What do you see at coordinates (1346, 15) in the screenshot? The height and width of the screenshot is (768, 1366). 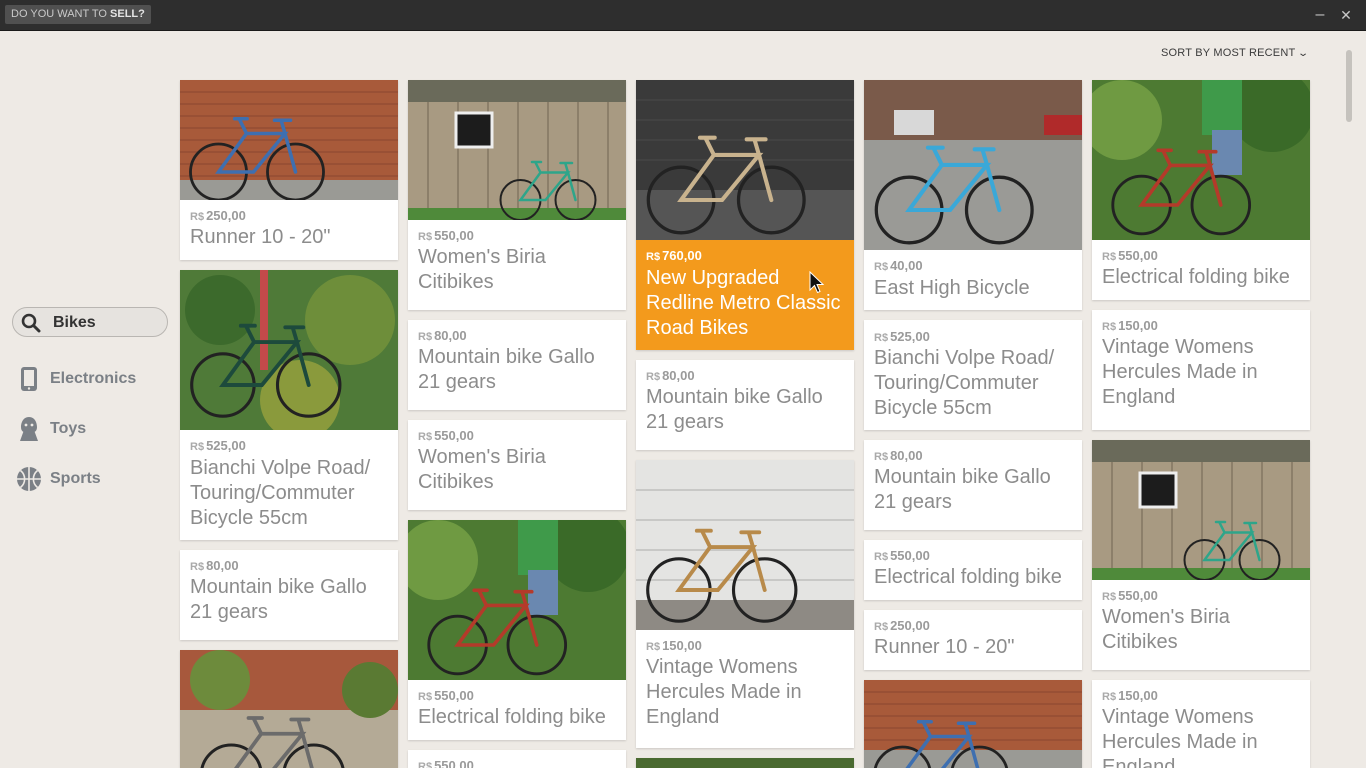 I see `close-button: ✕` at bounding box center [1346, 15].